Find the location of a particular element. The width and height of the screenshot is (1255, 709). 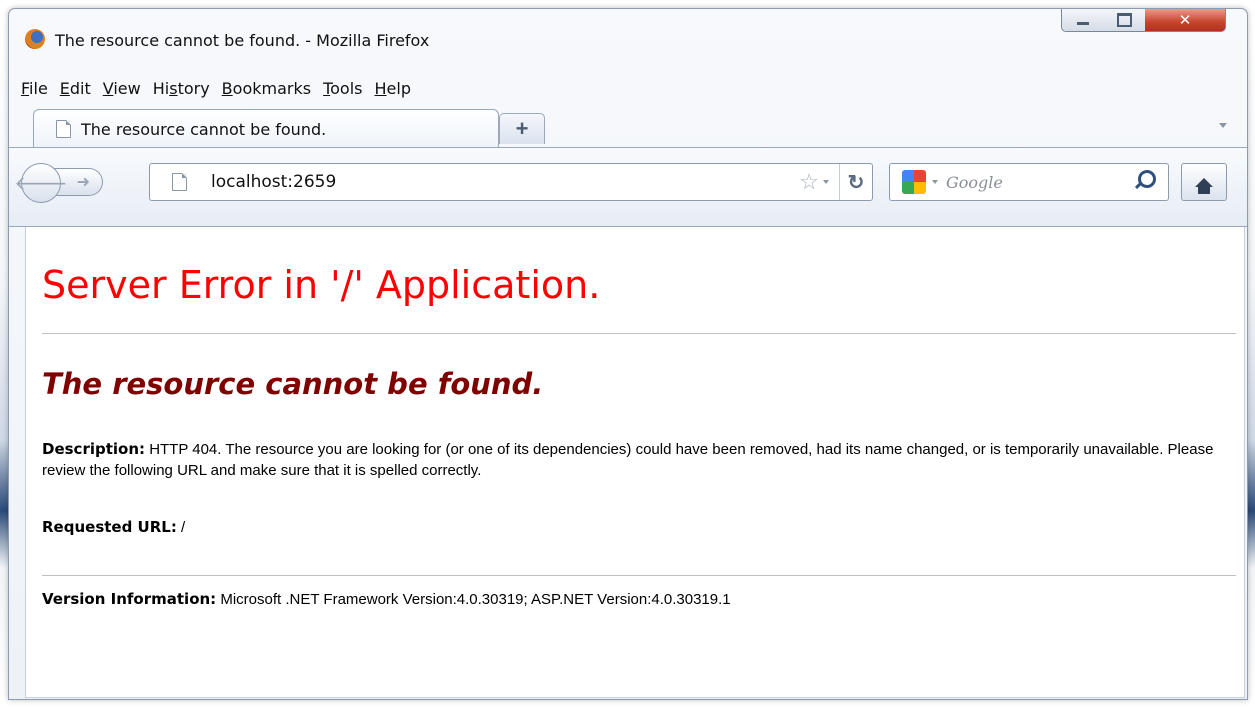

close-button: ✕ is located at coordinates (1185, 20).